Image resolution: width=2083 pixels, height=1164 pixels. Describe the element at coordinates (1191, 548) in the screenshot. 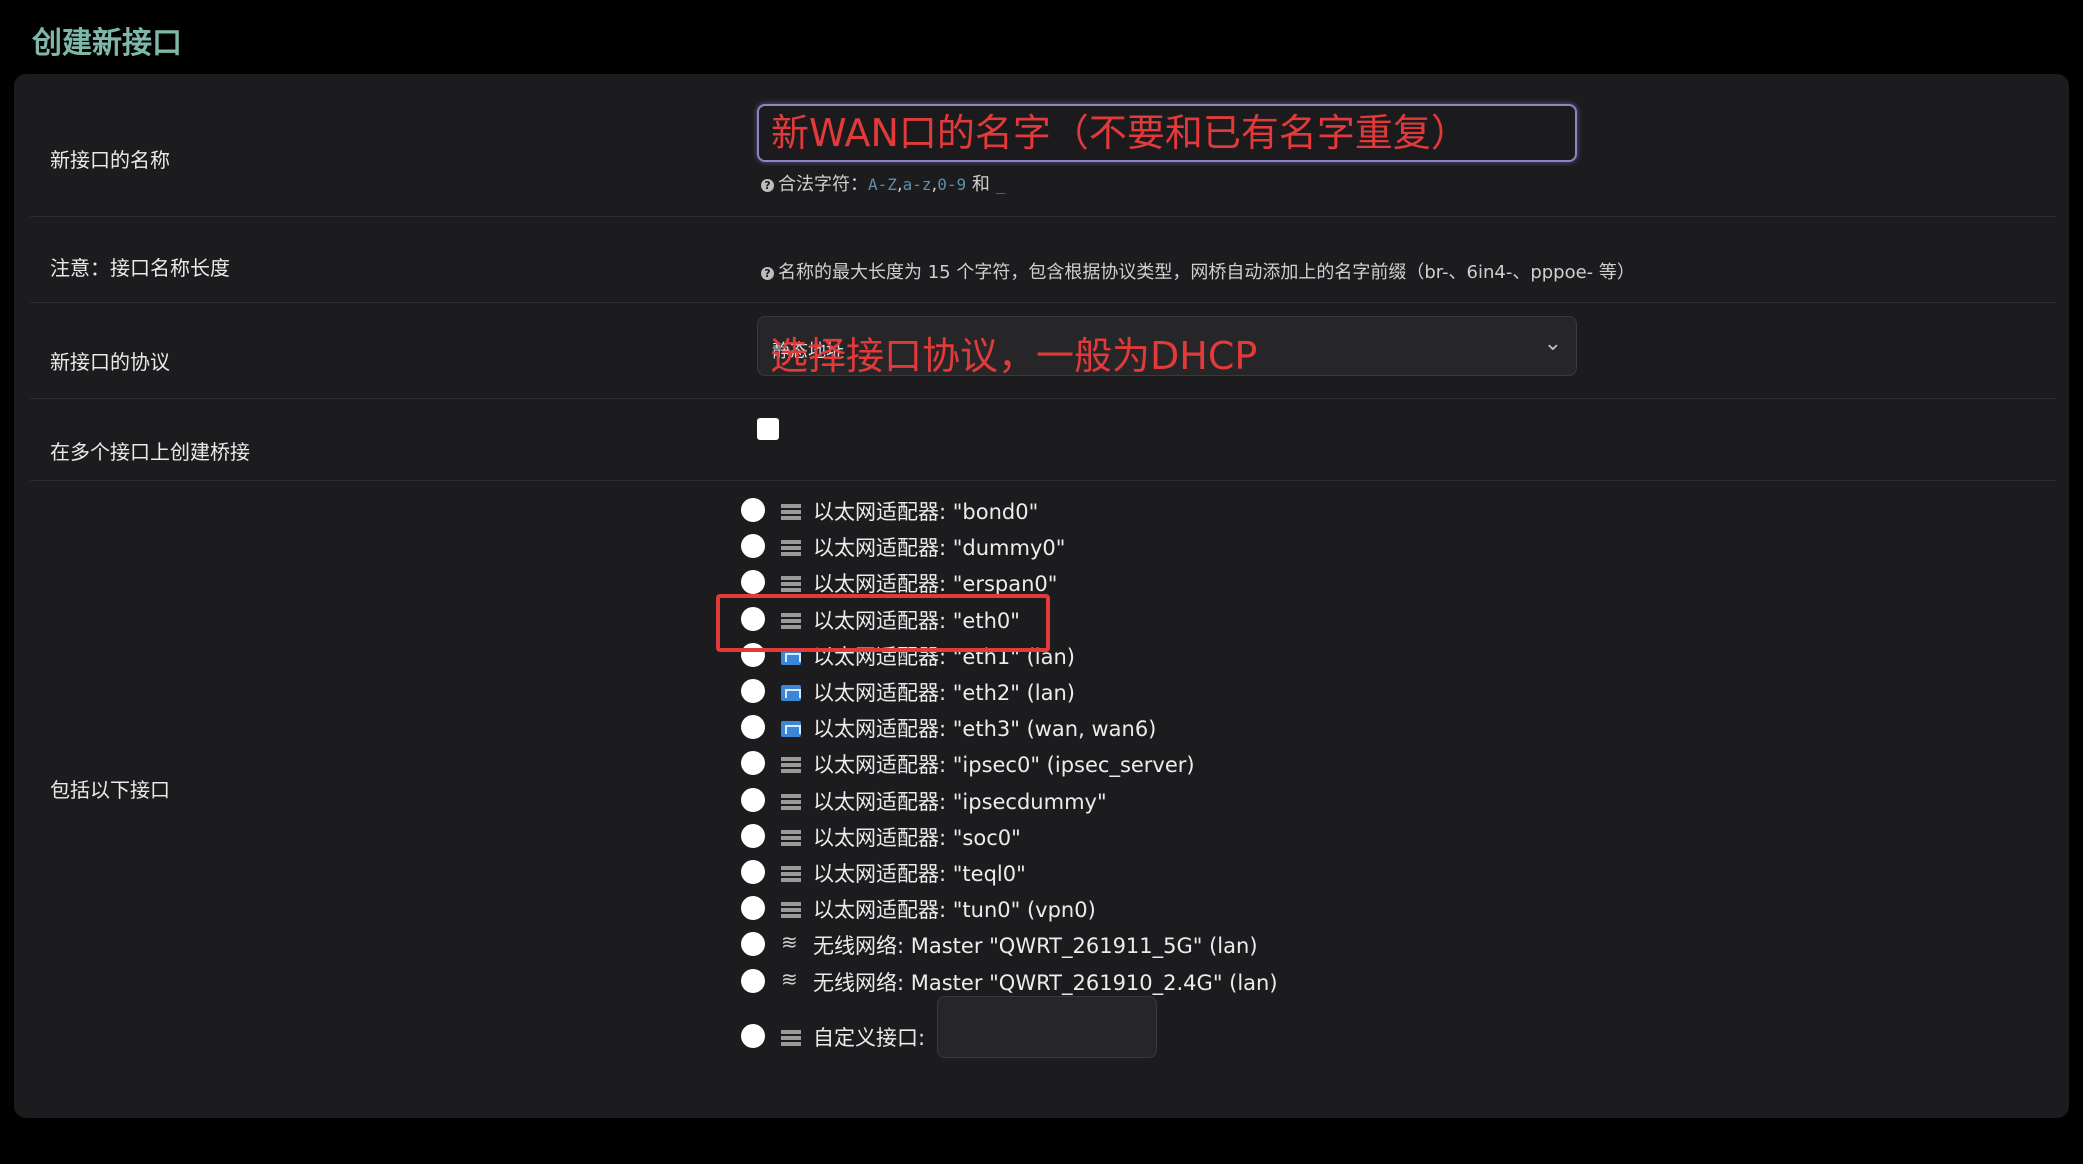

I see `interface-option: 以太网适配器: "dummy0"` at that location.